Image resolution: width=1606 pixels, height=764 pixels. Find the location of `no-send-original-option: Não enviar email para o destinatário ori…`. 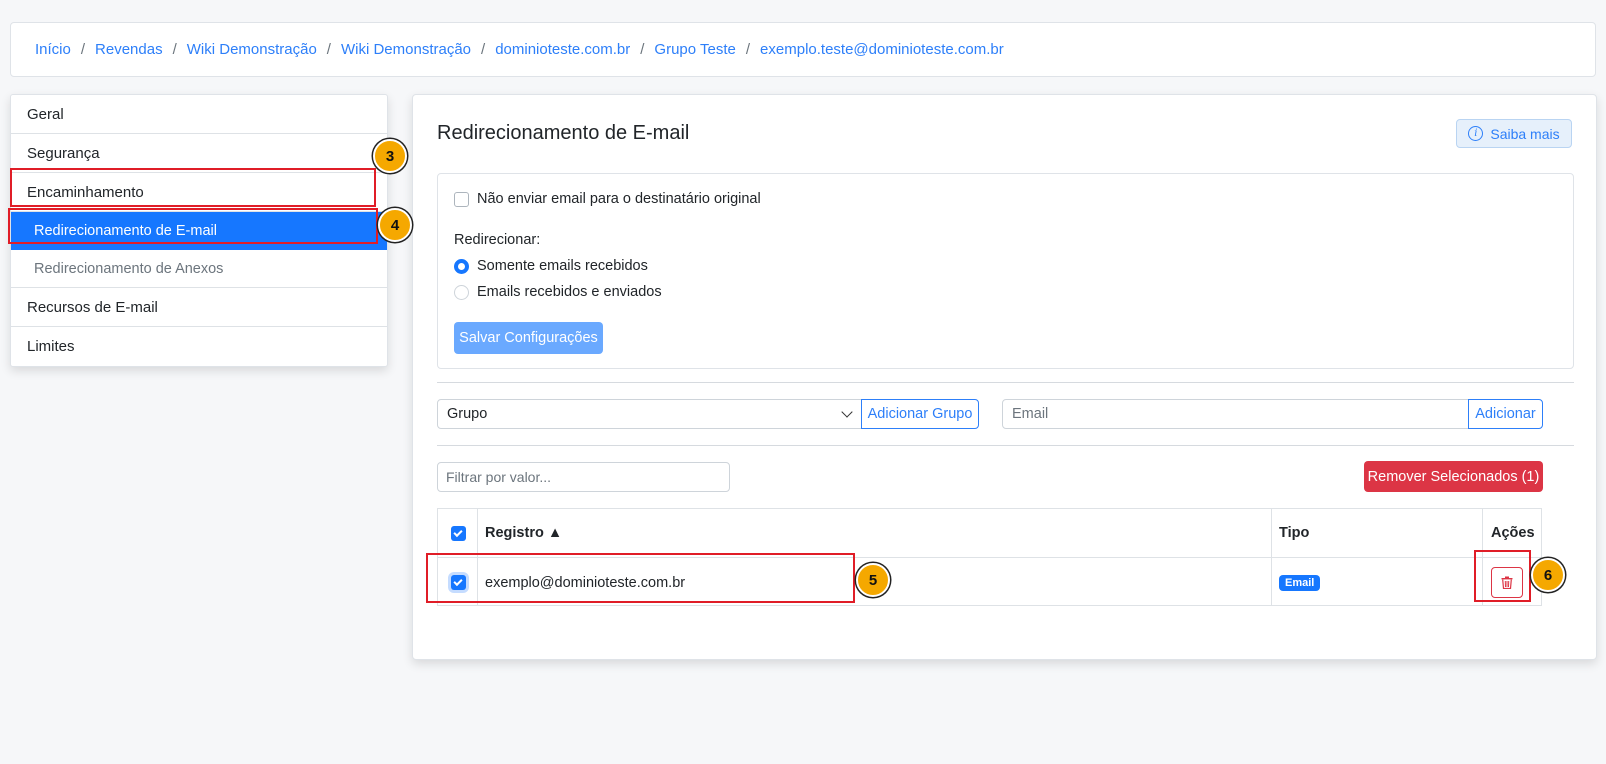

no-send-original-option: Não enviar email para o destinatário ori… is located at coordinates (607, 199).